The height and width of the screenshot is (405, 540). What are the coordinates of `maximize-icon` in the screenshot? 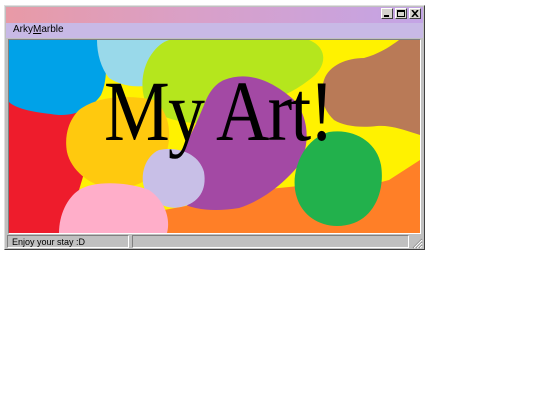 It's located at (401, 13).